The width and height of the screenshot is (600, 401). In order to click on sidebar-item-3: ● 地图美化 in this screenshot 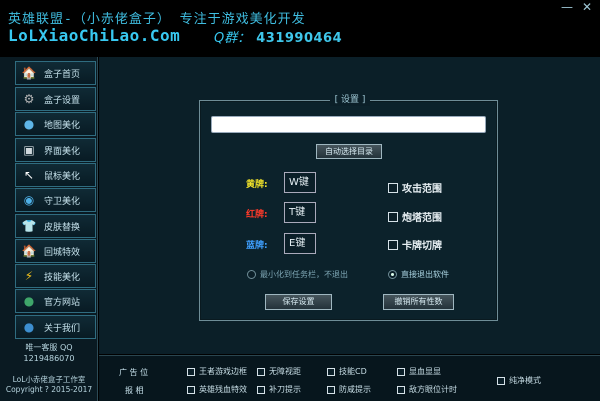, I will do `click(55, 124)`.